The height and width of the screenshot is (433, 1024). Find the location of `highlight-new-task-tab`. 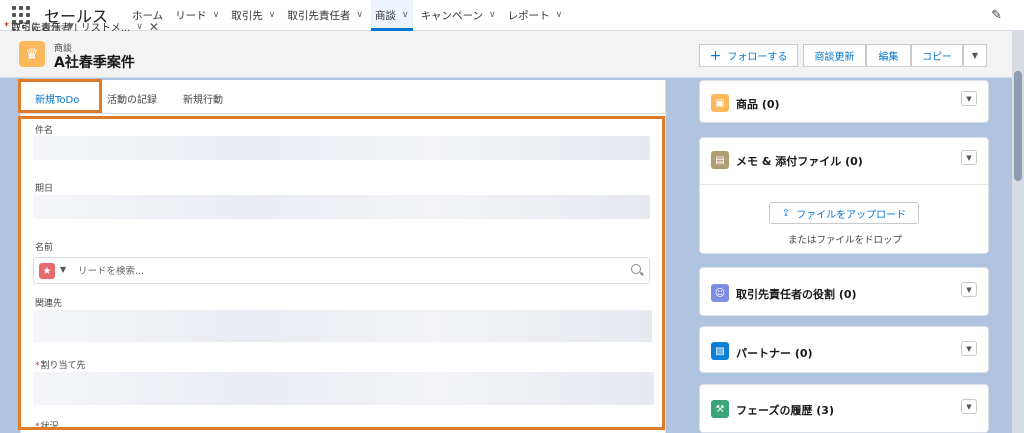

highlight-new-task-tab is located at coordinates (60, 96).